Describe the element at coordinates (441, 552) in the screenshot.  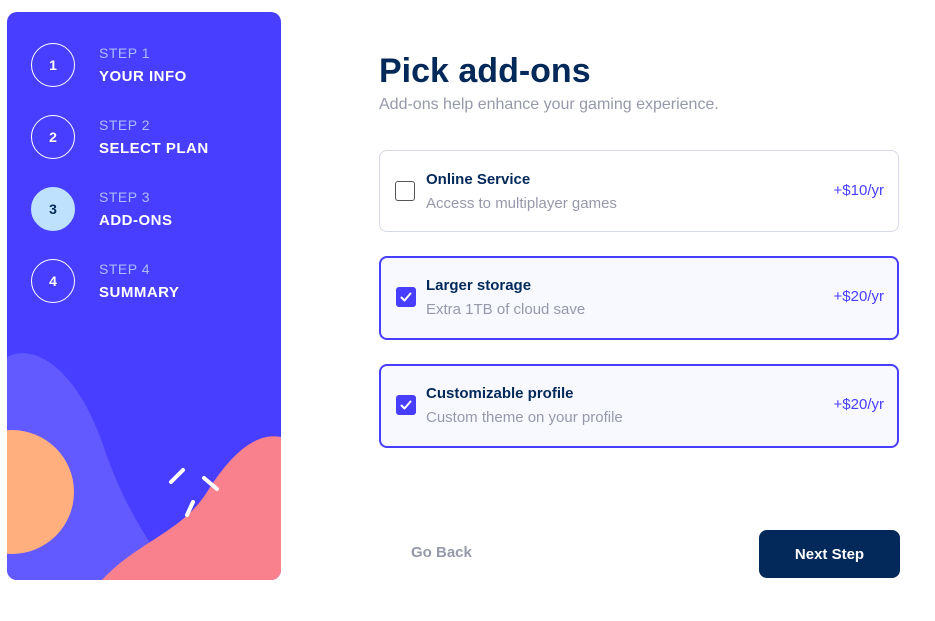
I see `go-back-button: Go Back` at that location.